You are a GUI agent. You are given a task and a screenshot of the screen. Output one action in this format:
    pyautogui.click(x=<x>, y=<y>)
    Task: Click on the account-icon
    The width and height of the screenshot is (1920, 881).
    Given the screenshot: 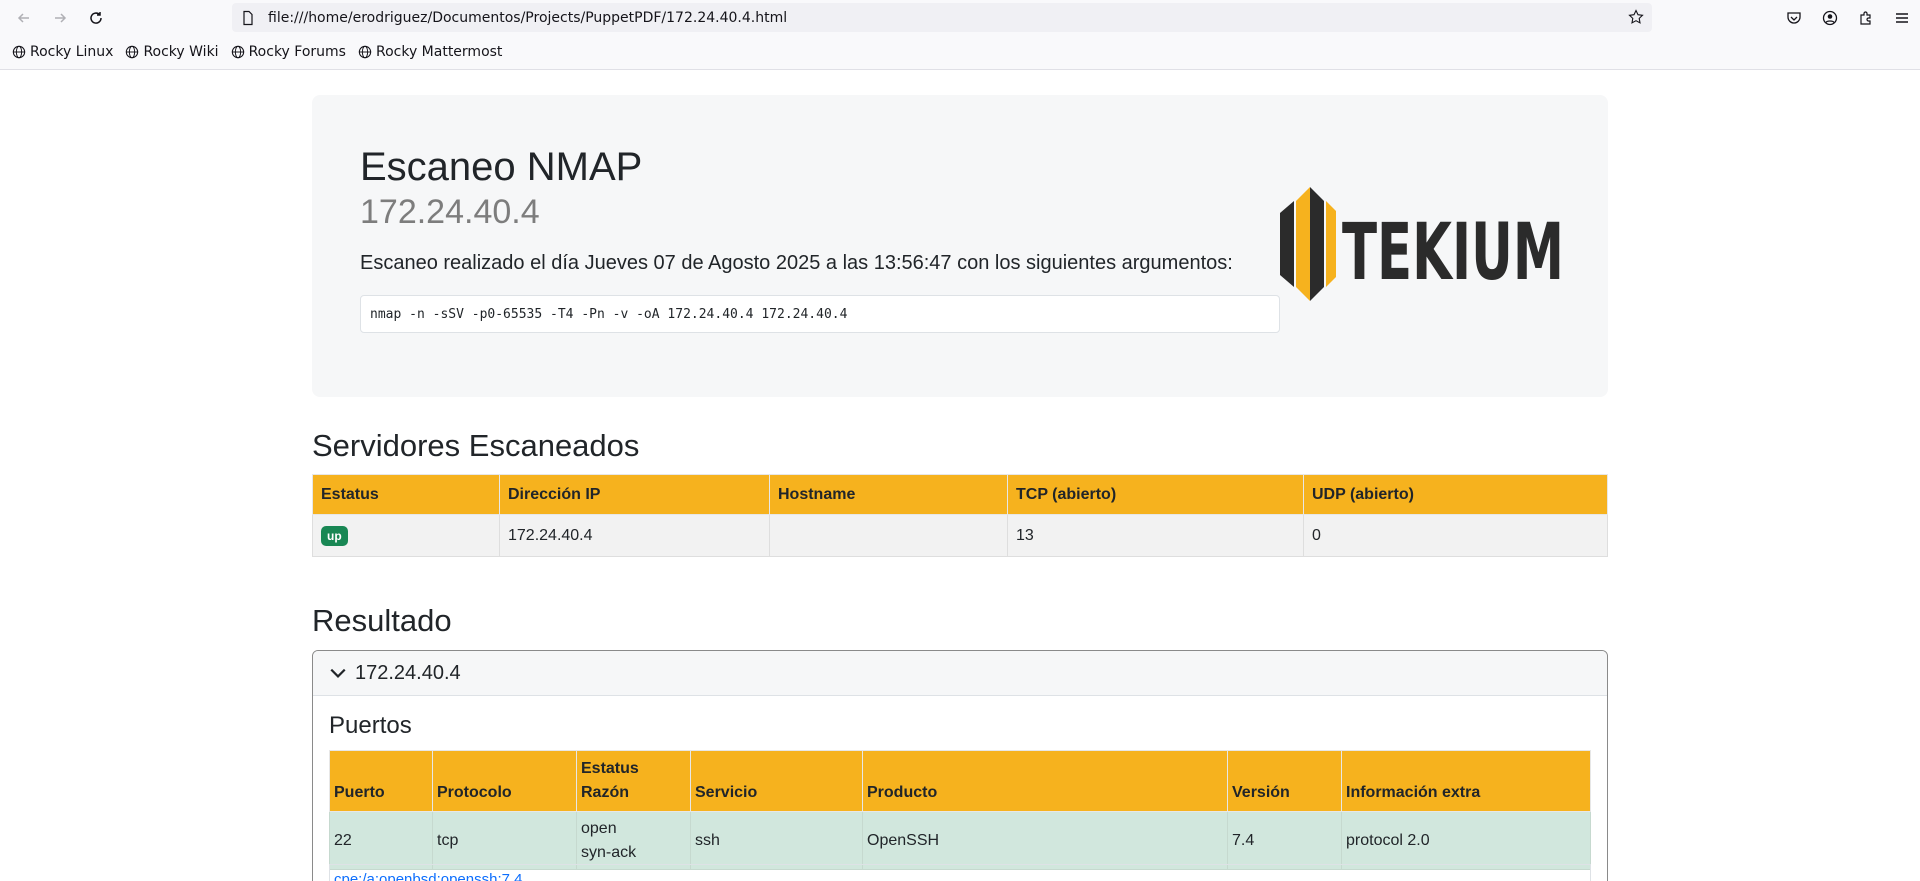 What is the action you would take?
    pyautogui.click(x=1830, y=17)
    